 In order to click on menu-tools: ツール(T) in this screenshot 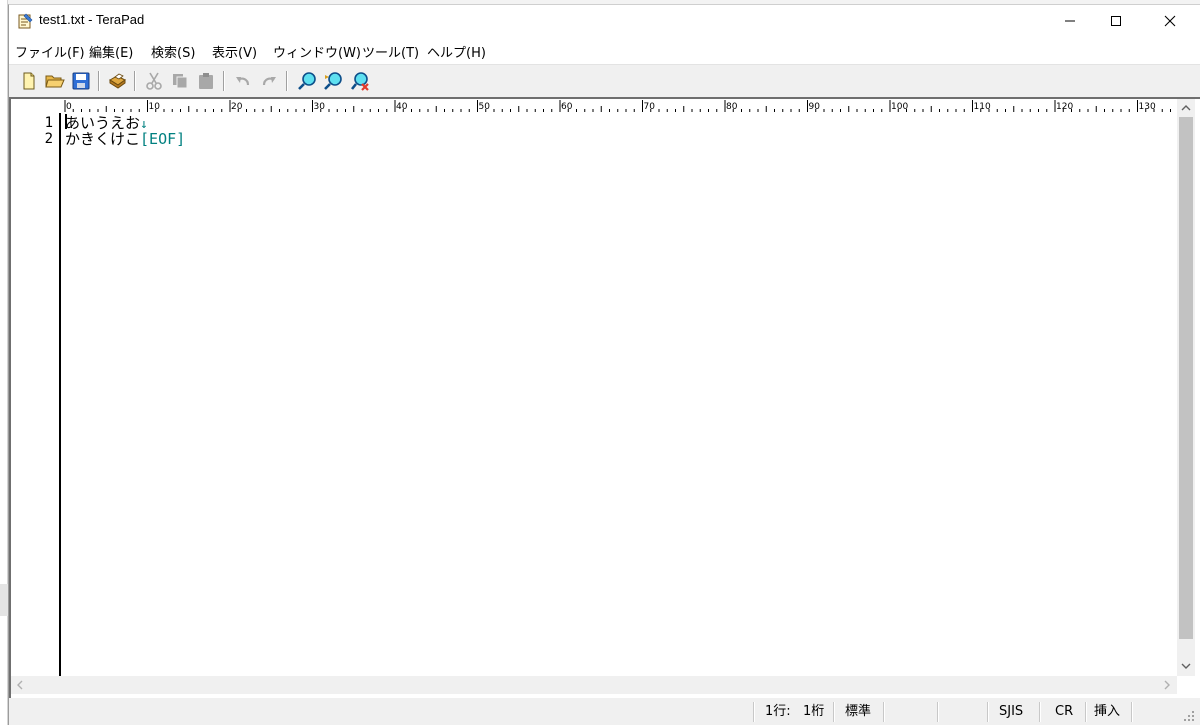, I will do `click(390, 51)`.